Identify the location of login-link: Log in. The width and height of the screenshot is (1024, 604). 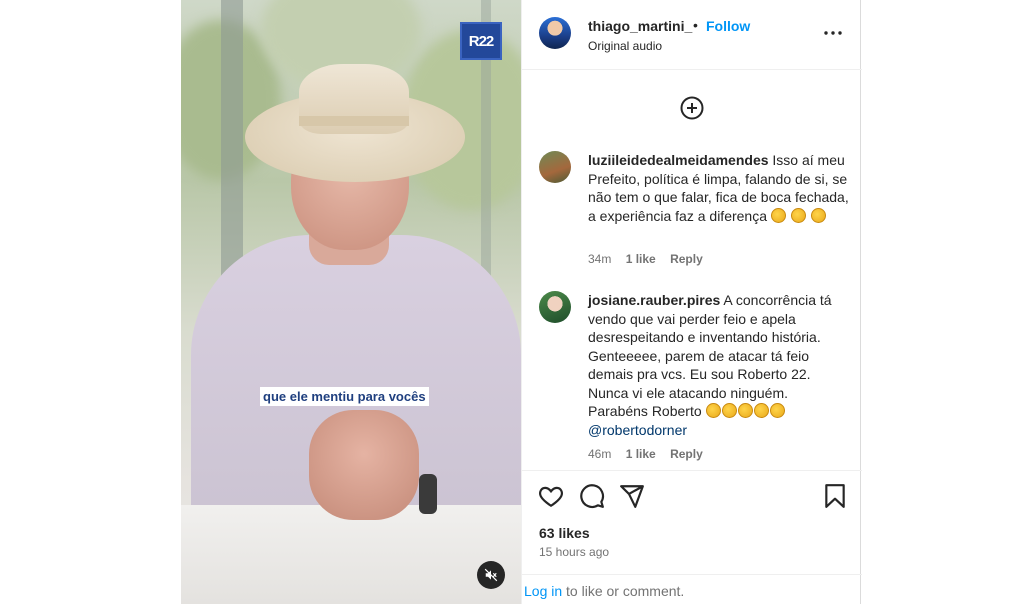
(543, 591).